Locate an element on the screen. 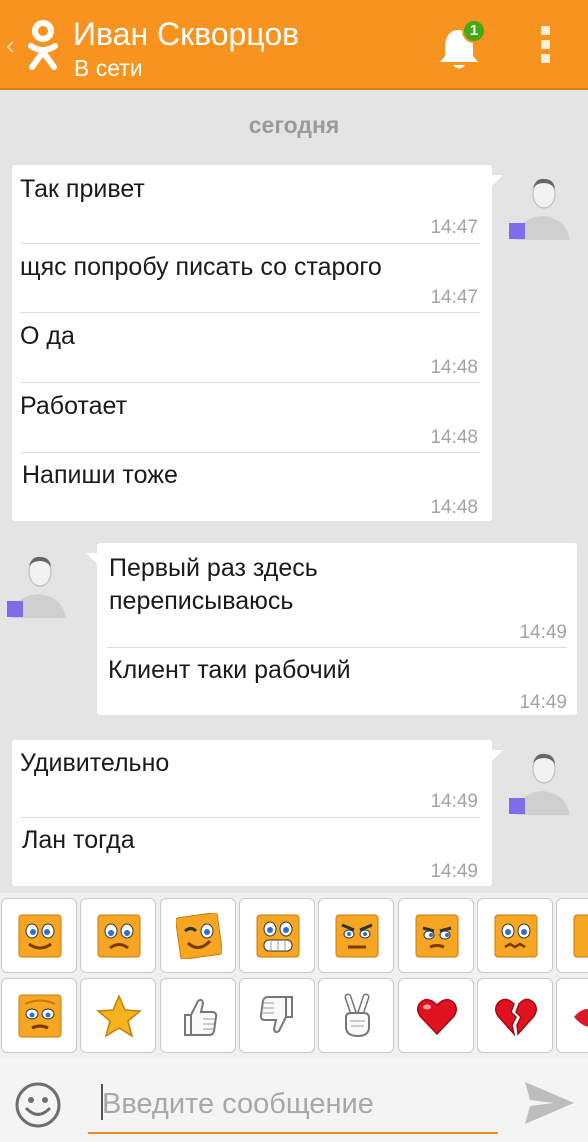 Image resolution: width=588 pixels, height=1142 pixels. message-text: О да is located at coordinates (47, 336).